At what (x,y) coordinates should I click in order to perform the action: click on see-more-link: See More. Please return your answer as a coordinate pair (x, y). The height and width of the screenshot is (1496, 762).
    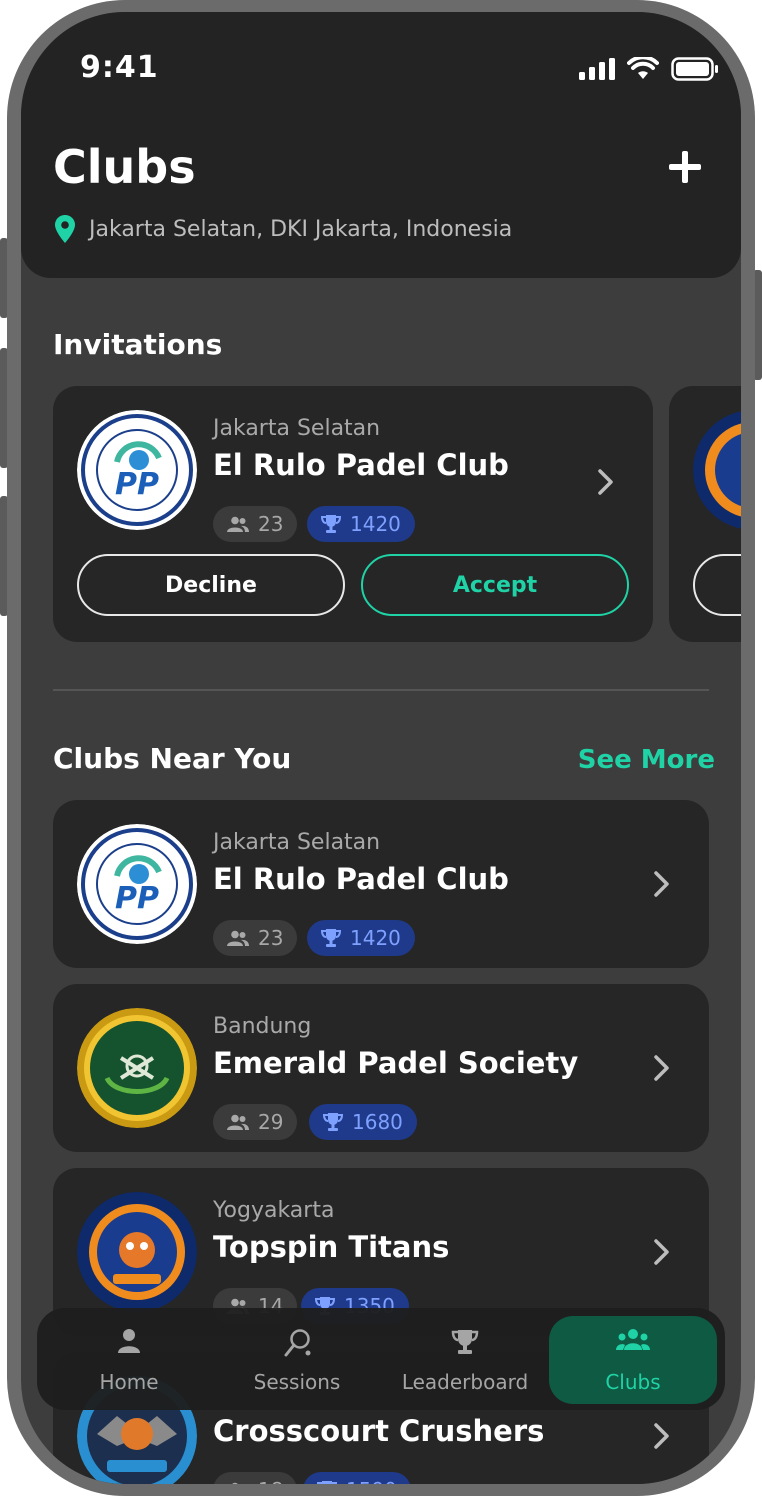
    Looking at the image, I should click on (646, 760).